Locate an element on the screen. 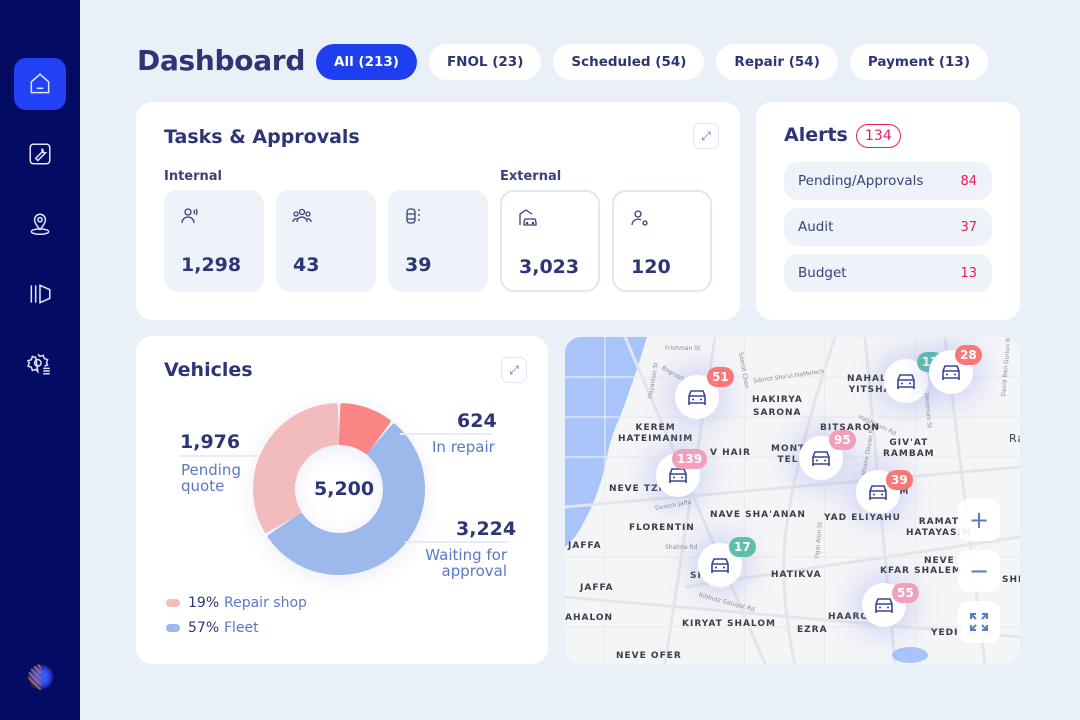  area-label: KEREM HATEIMANIM is located at coordinates (656, 433).